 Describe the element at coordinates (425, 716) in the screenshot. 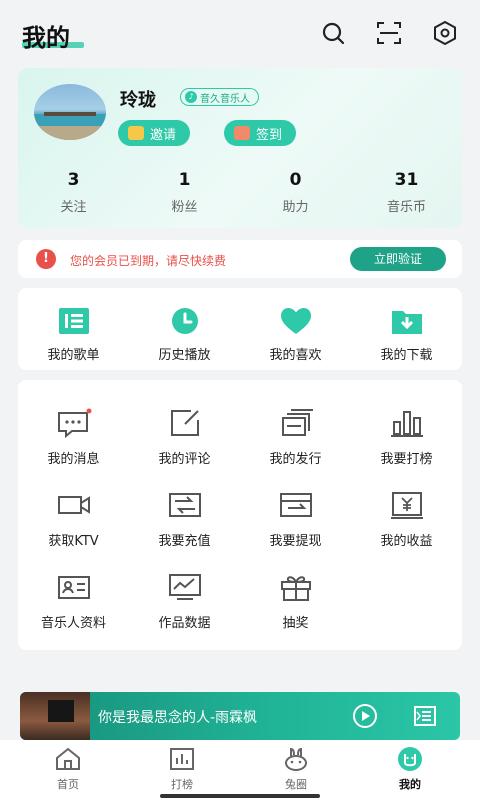

I see `playlist-queue-icon` at that location.